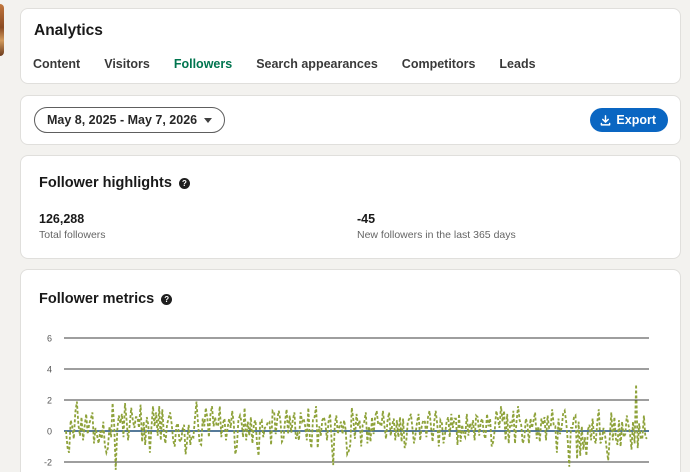 This screenshot has height=472, width=690. I want to click on date-range-label: May 8, 2025 - May 7, 2026, so click(122, 120).